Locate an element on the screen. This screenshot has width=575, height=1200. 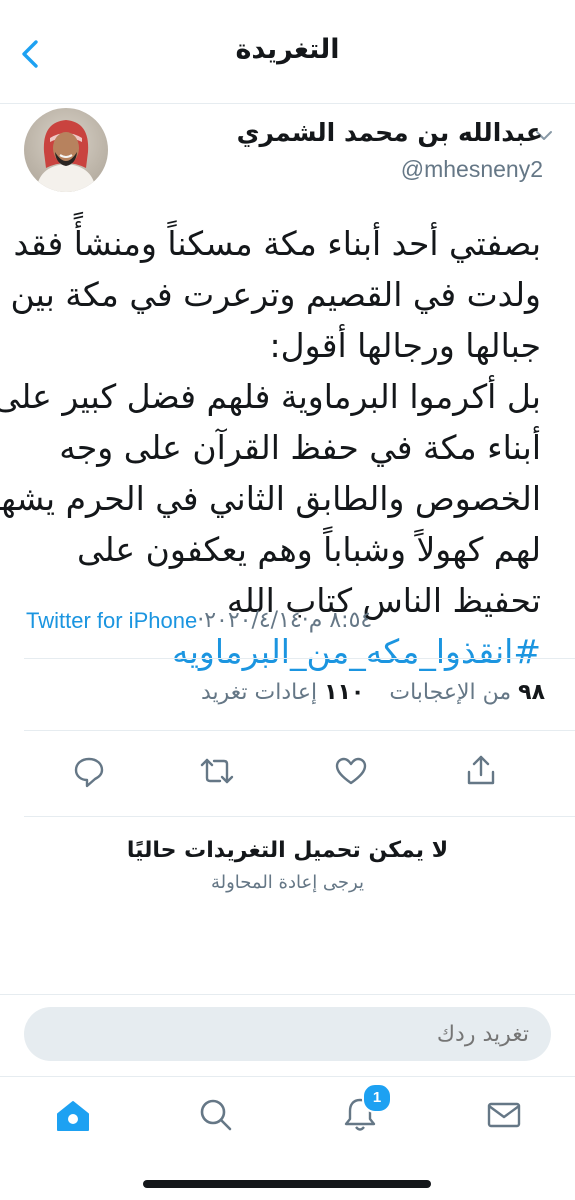
like-heart-icon is located at coordinates (351, 771).